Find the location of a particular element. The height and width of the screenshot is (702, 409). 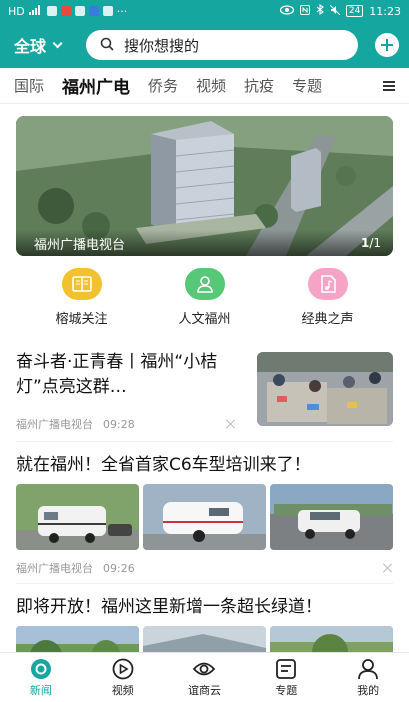

nfc-icon is located at coordinates (304, 11).